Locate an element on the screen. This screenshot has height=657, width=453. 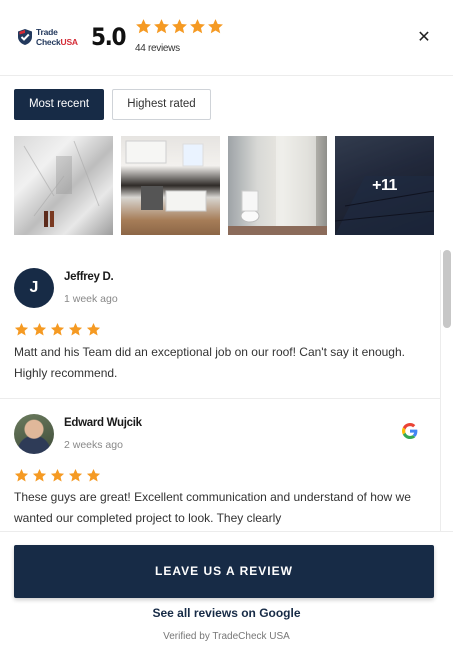
logo-text: Trade CheckUSA is located at coordinates (57, 37).